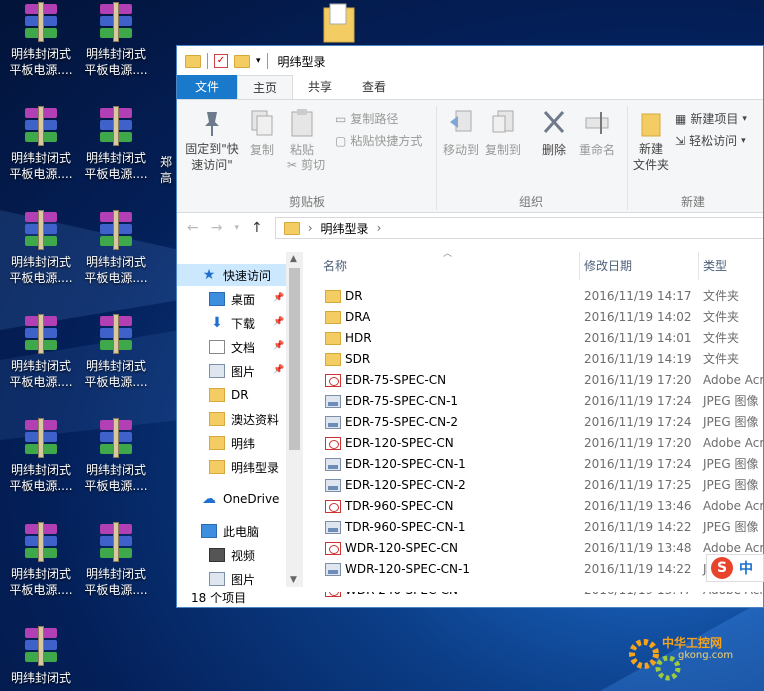 Image resolution: width=764 pixels, height=691 pixels. What do you see at coordinates (293, 580) in the screenshot?
I see `scroll-down-icon: ▼` at bounding box center [293, 580].